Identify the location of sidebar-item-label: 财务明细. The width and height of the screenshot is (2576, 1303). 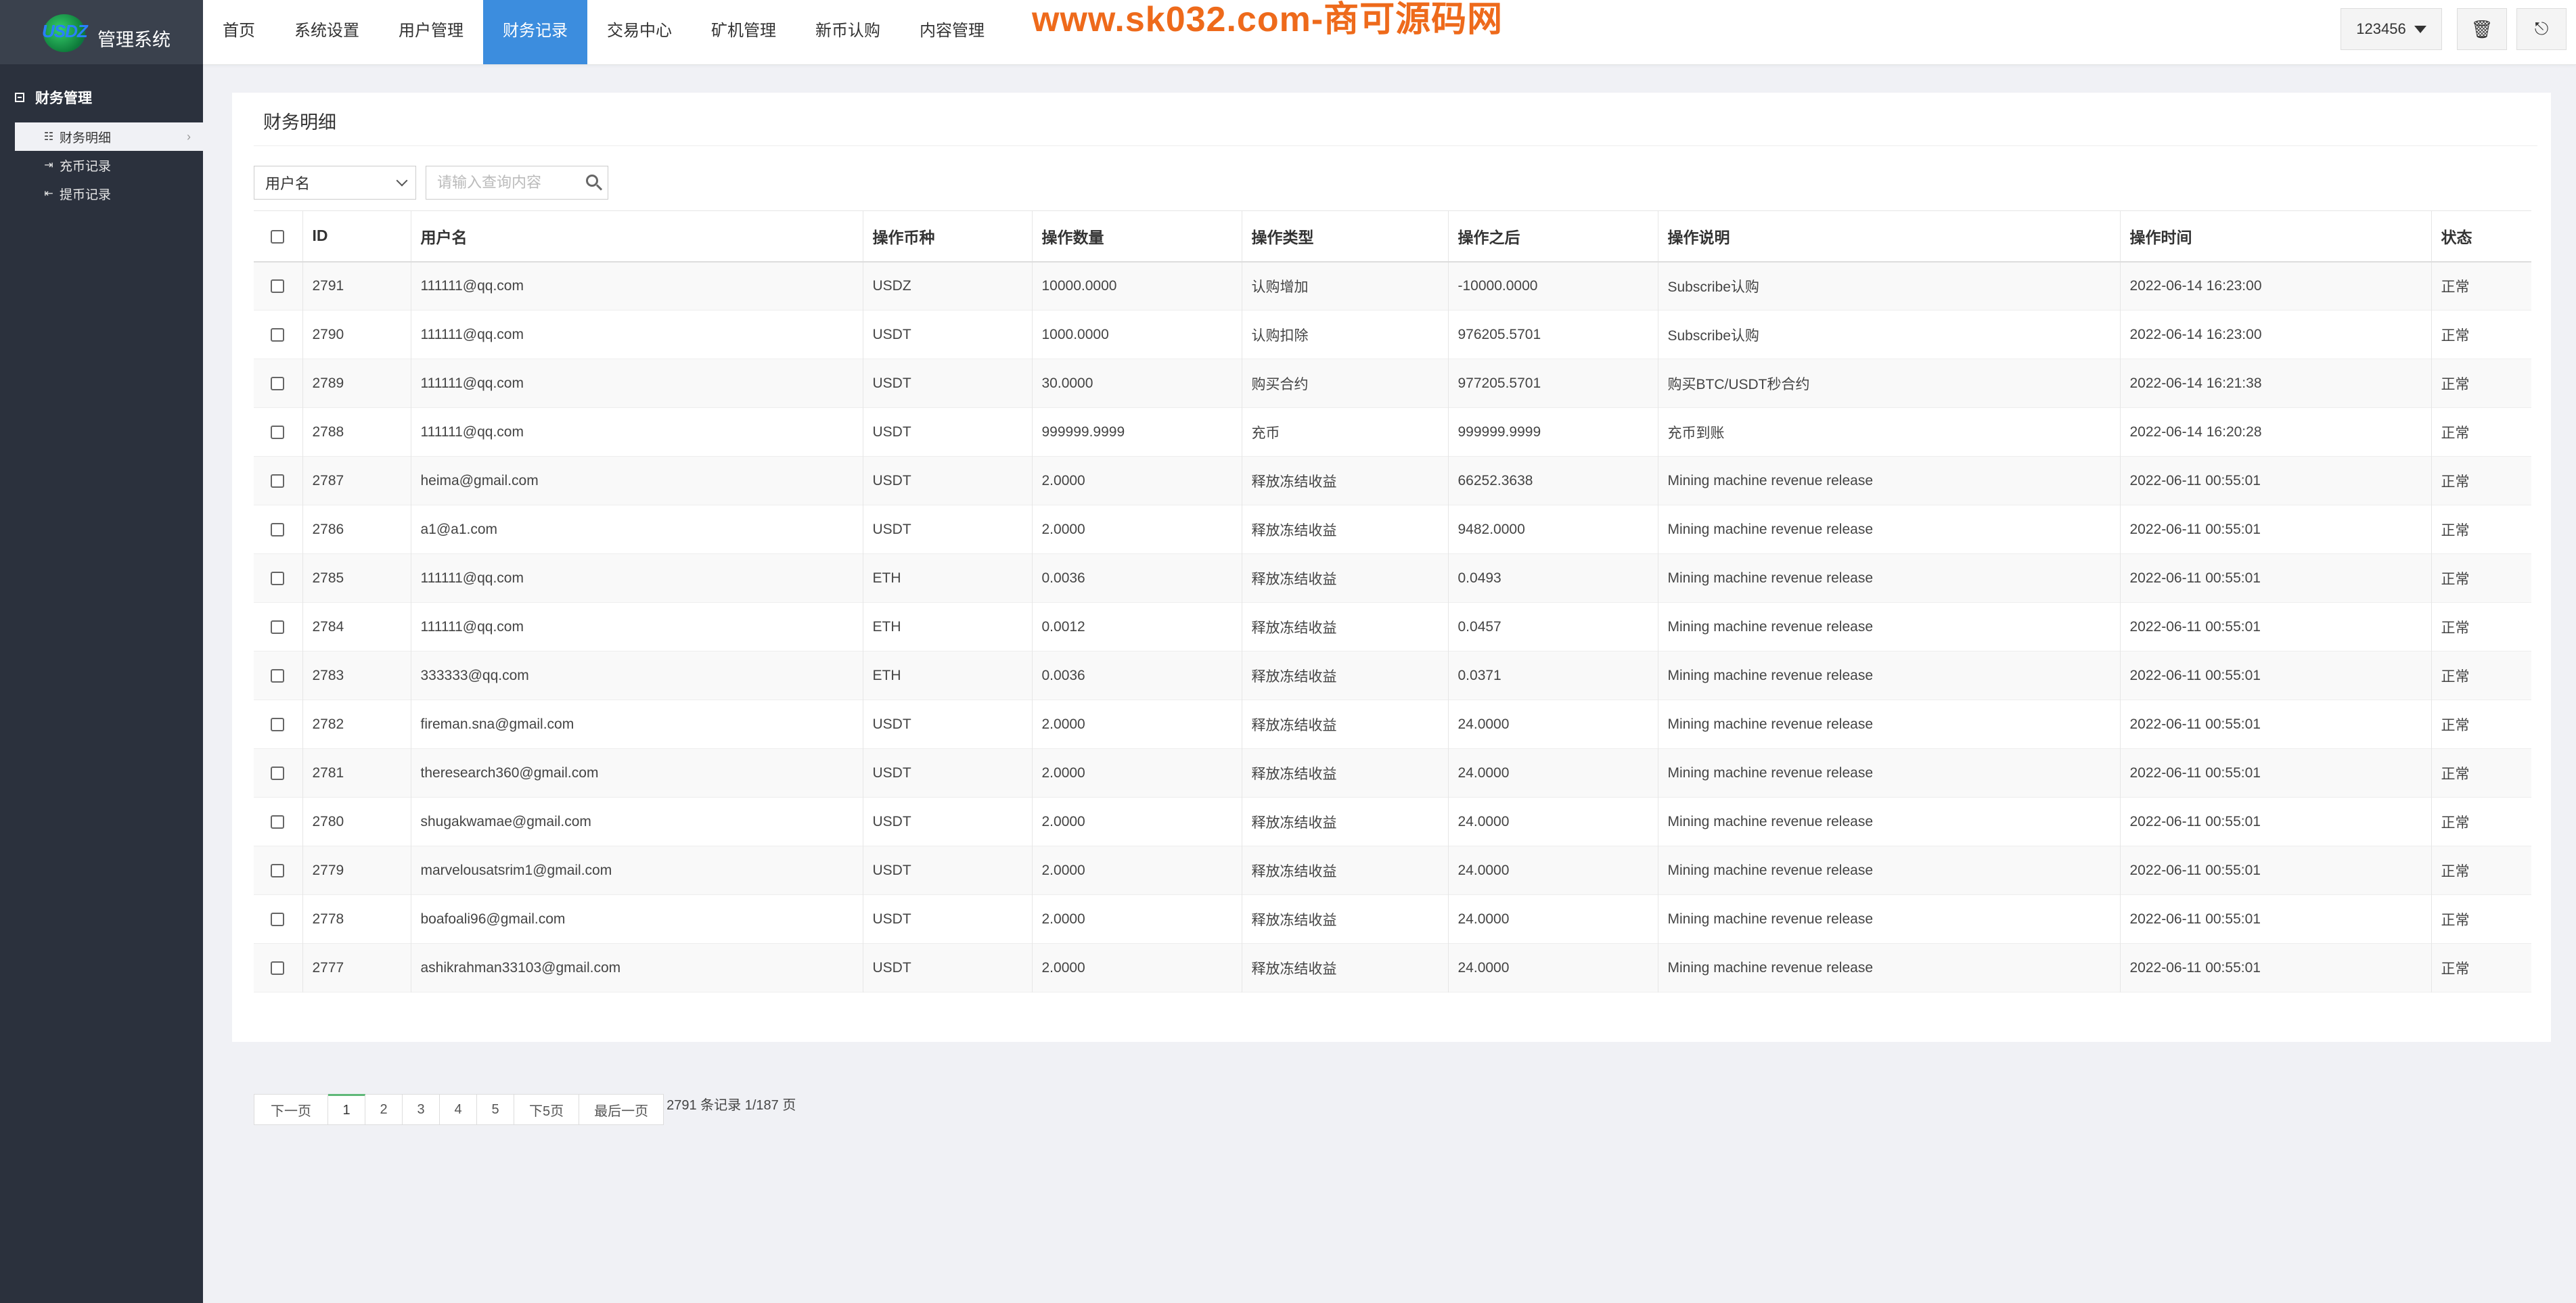
(86, 138).